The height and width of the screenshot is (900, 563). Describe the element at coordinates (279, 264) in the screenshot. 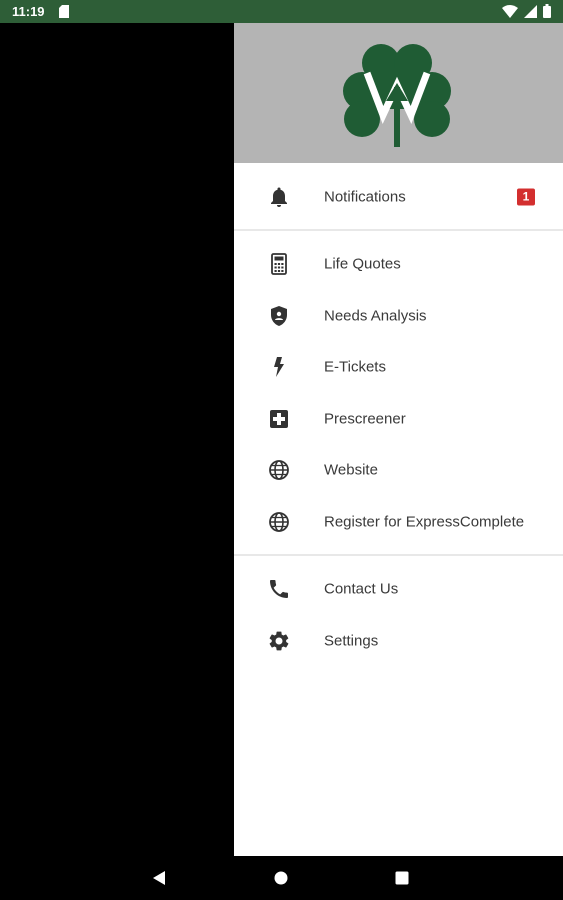

I see `calculator-icon` at that location.